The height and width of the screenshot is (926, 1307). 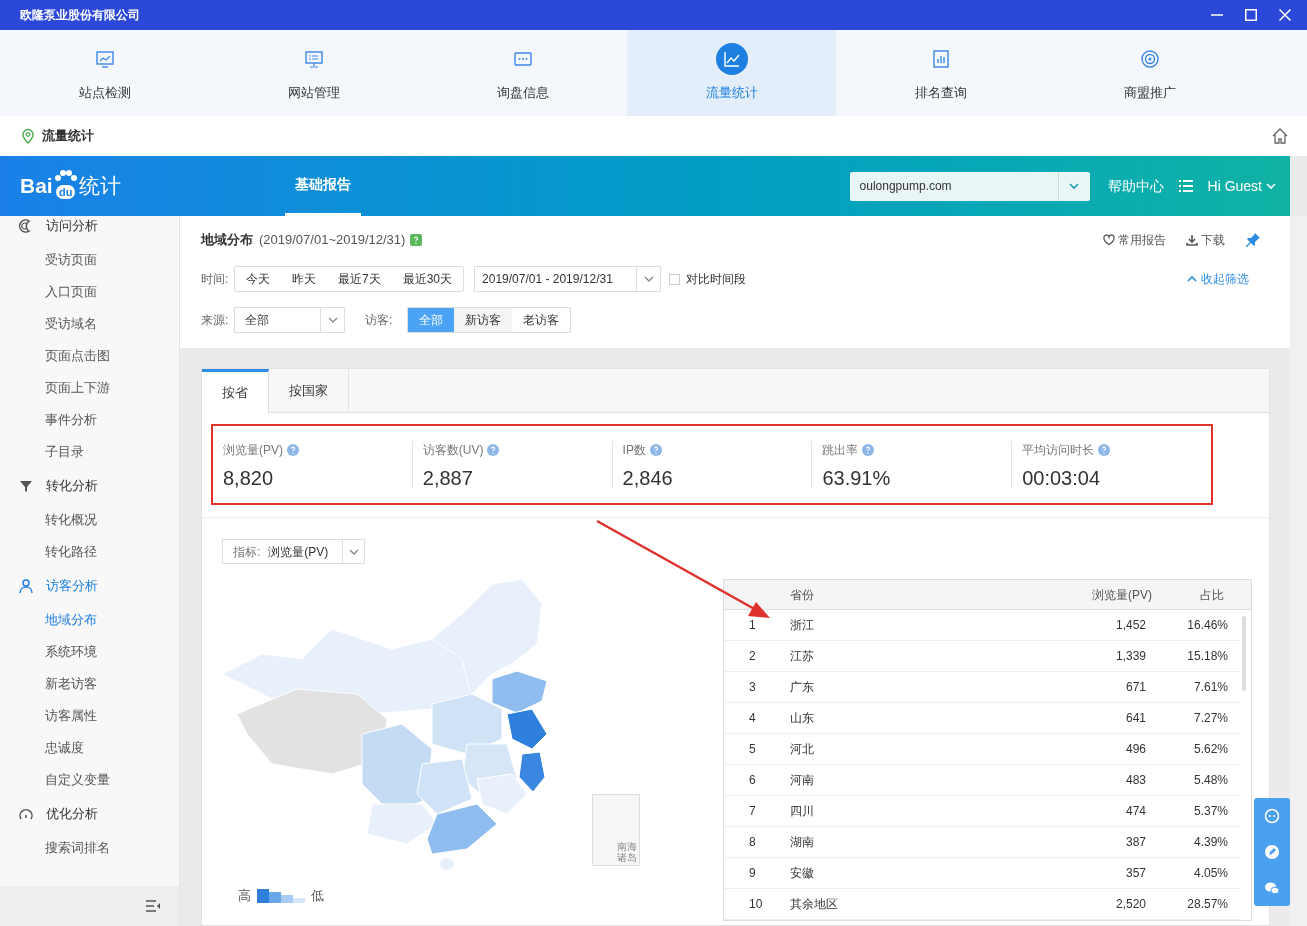 What do you see at coordinates (1210, 718) in the screenshot?
I see `share-cell-text: 7.27%` at bounding box center [1210, 718].